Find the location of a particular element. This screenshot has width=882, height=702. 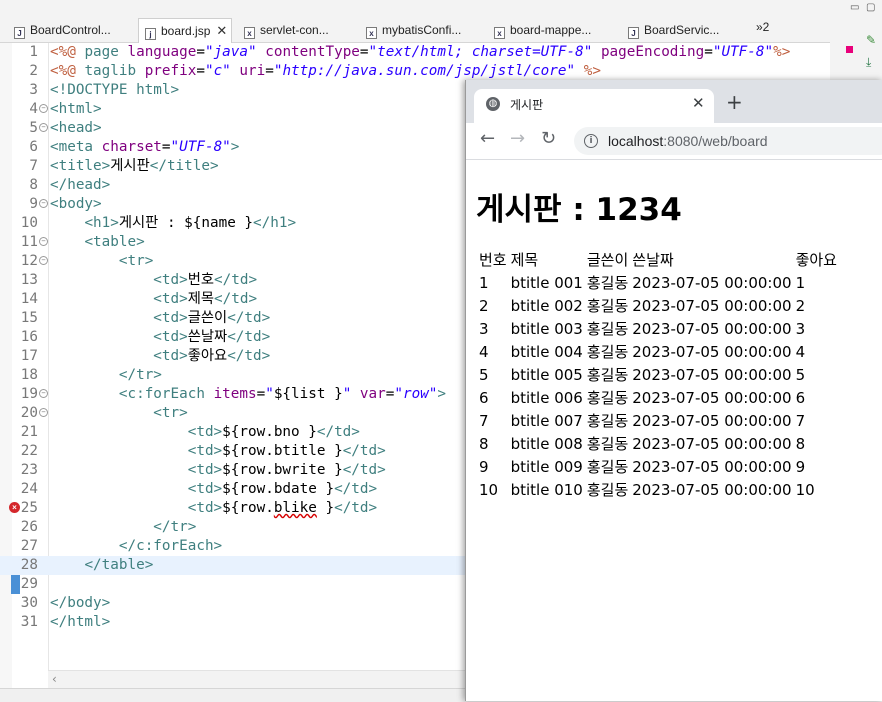

line-number: 14 is located at coordinates (29, 299).